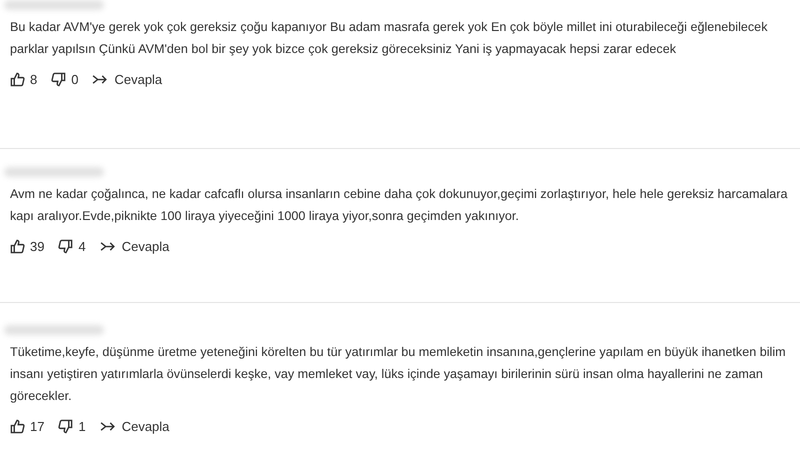 The width and height of the screenshot is (800, 450). What do you see at coordinates (389, 38) in the screenshot?
I see `comment-text: Bu kadar AVM'ye gerek yok çok gereksiz çoğu kapanıyor Bu adam masrafa gerek yok En çok böyle millet ini oturabileceği eğlenebilecek parklar yapılsın Çünkü AVM'den bol bir şey yok bizce çok gereksiz göreceksiniz Yani iş yapmayacak hepsi zarar edecek` at bounding box center [389, 38].